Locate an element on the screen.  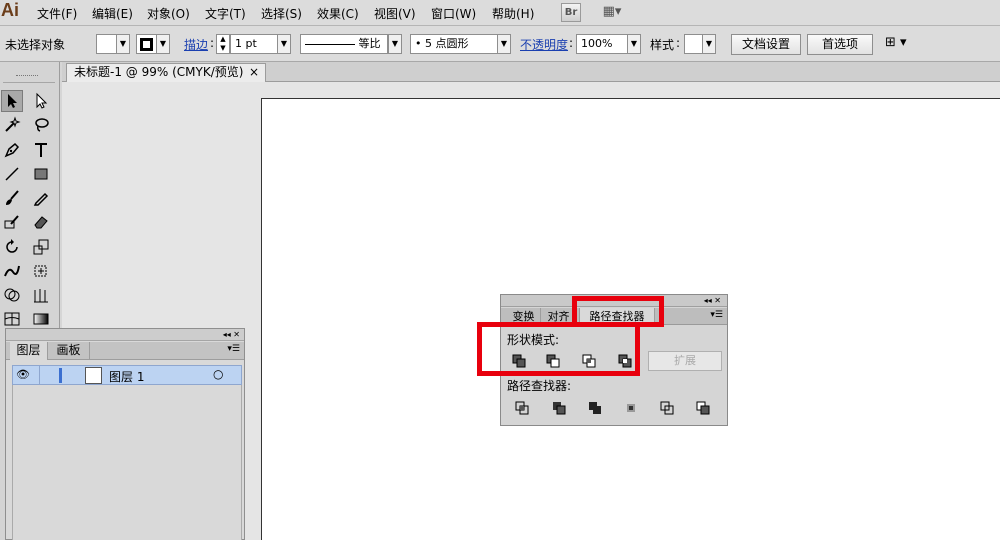
document-setup-button: 文档设置 is located at coordinates (766, 44).